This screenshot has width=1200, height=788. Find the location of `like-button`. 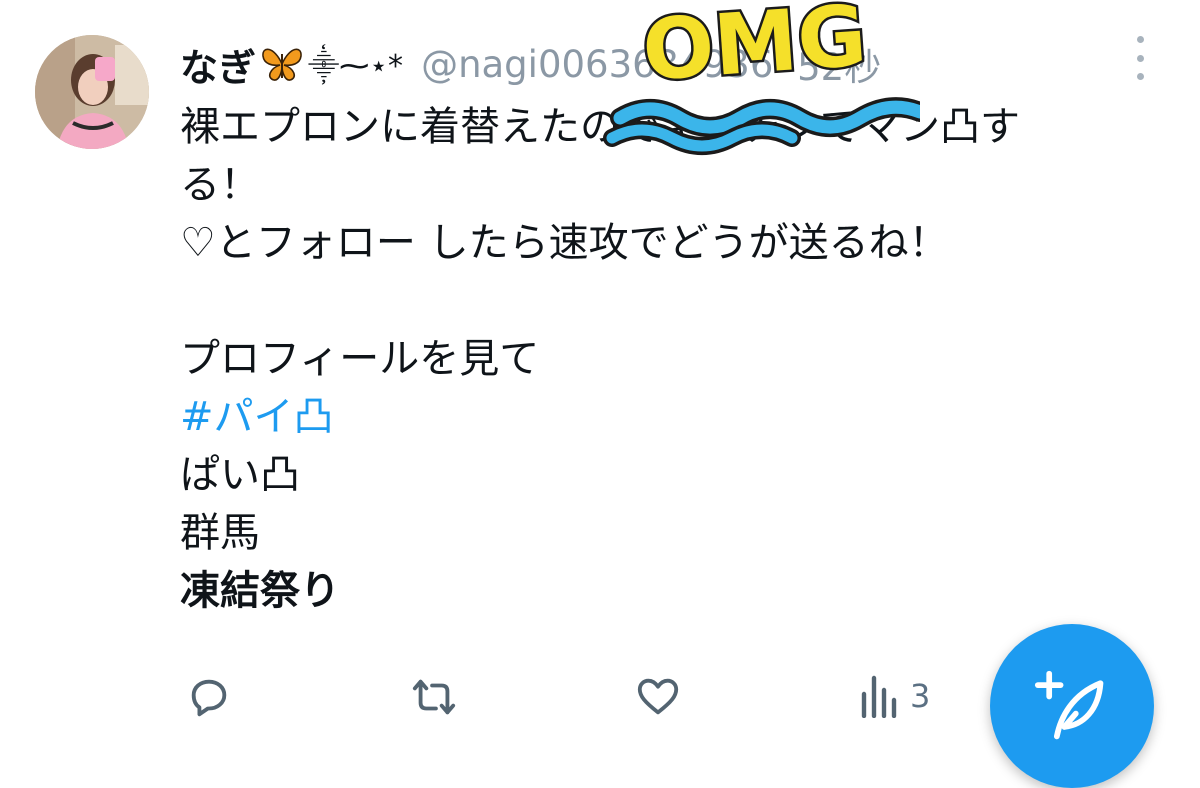

like-button is located at coordinates (658, 697).